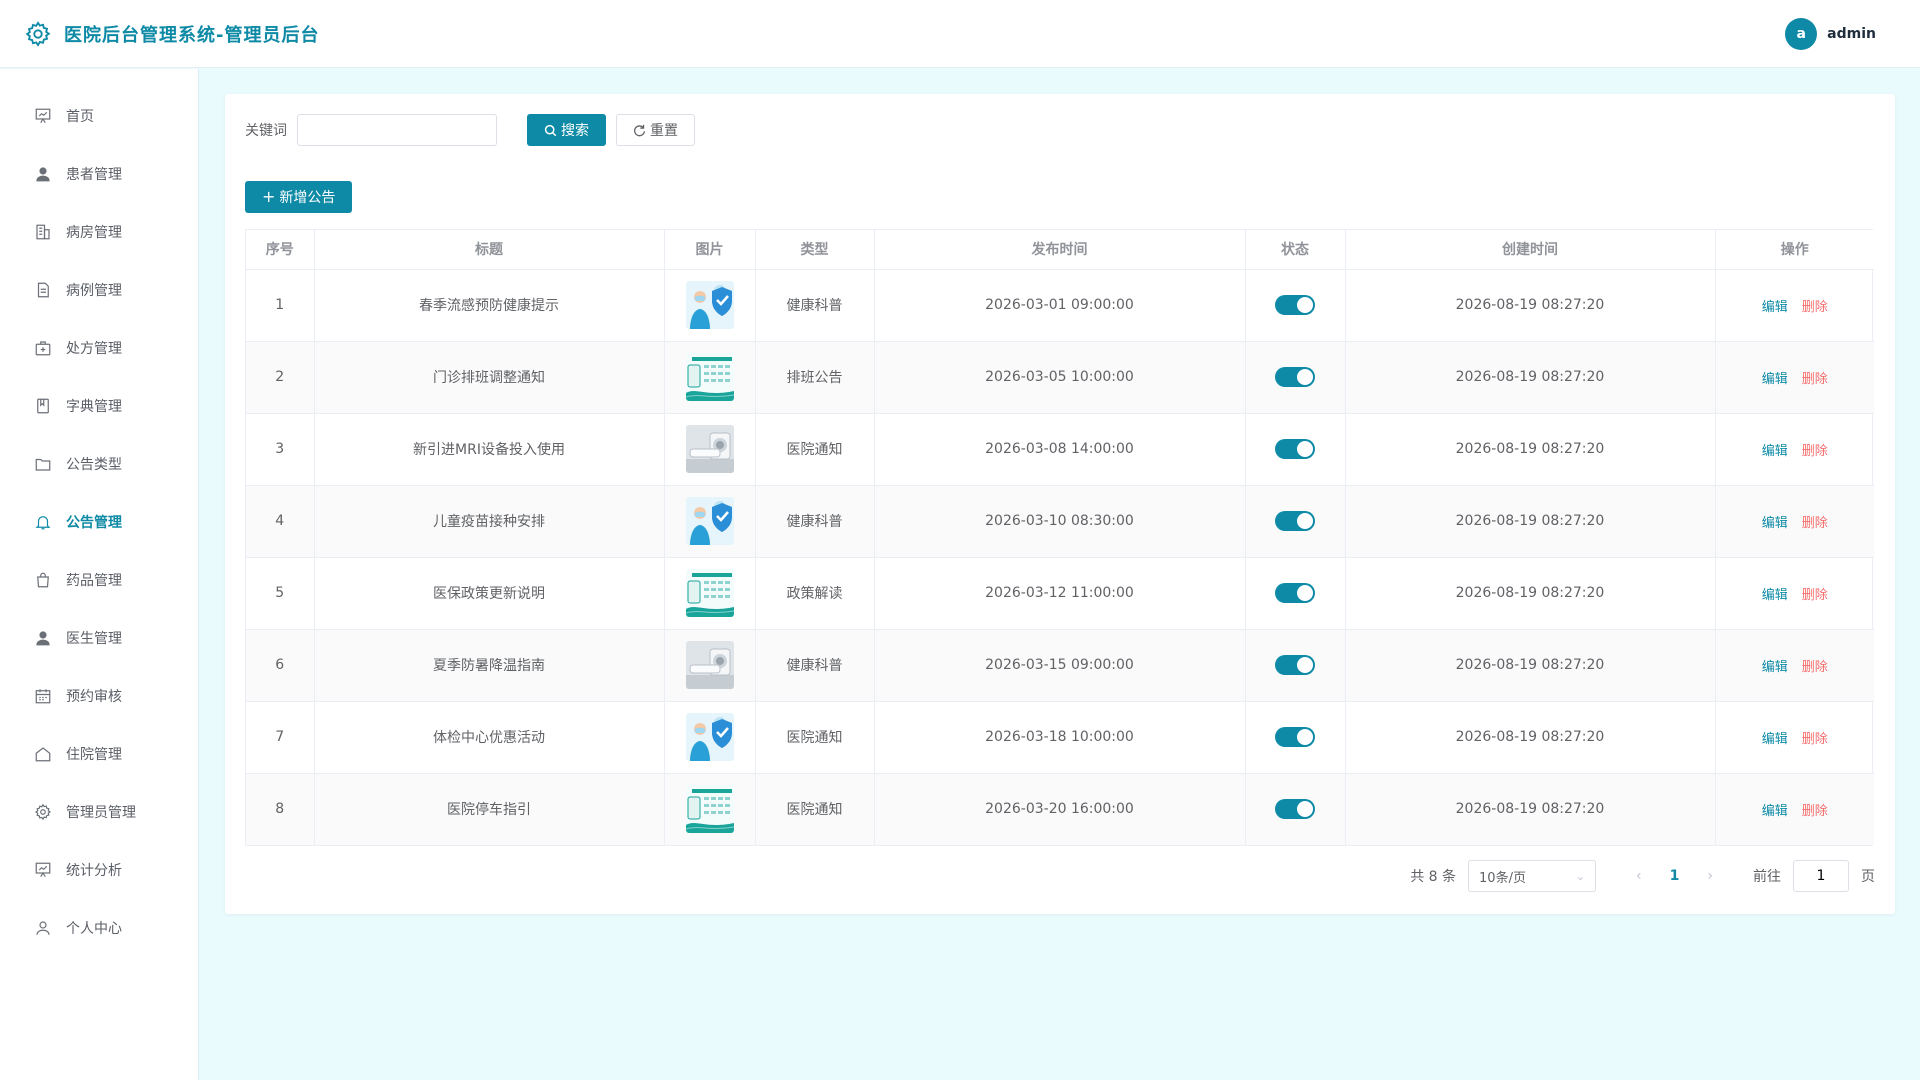 The image size is (1920, 1080). What do you see at coordinates (43, 696) in the screenshot?
I see `calendar-icon` at bounding box center [43, 696].